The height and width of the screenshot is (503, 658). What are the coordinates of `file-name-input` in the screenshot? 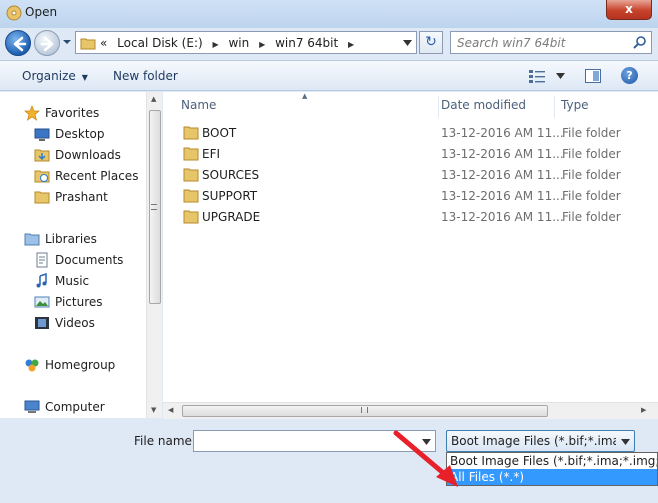 It's located at (304, 441).